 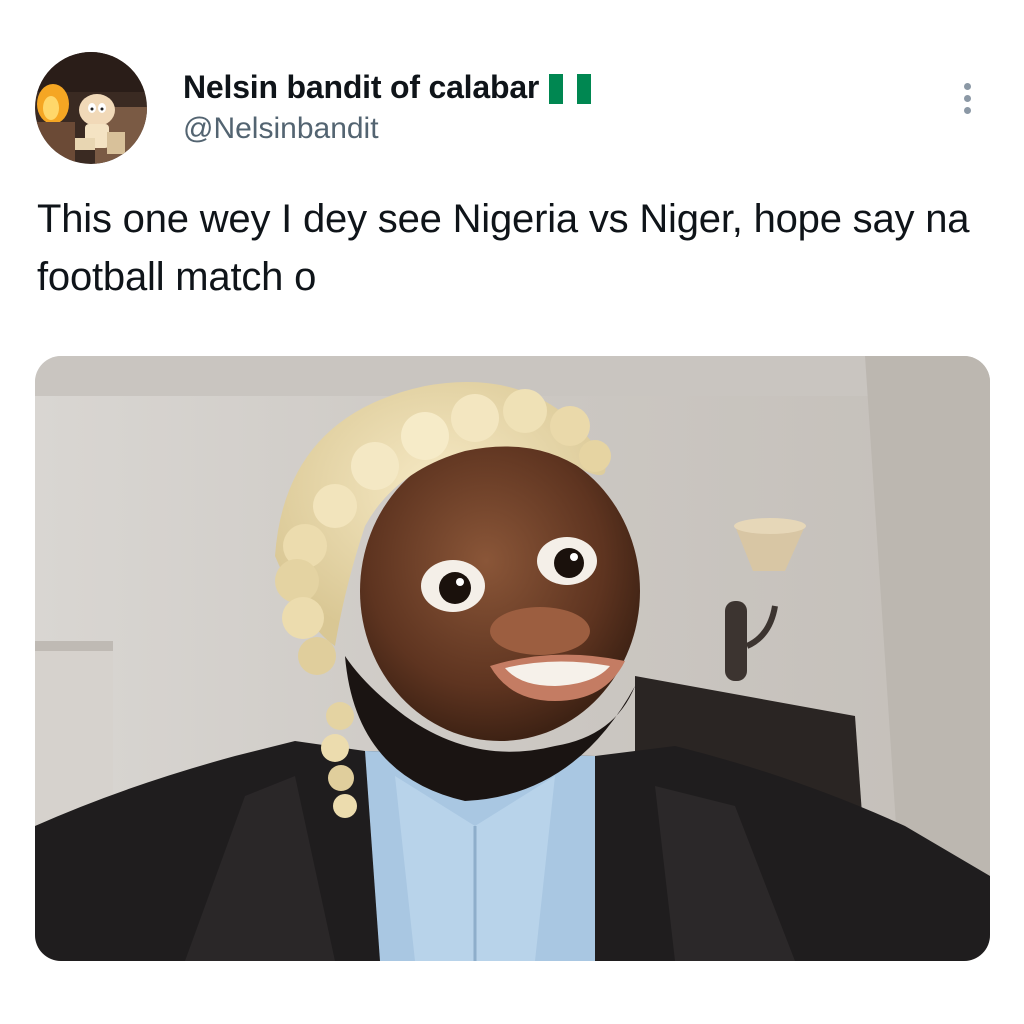 I want to click on tweet-header: Nelsin bandit of calabar @Nelsinbandit, so click(x=387, y=106).